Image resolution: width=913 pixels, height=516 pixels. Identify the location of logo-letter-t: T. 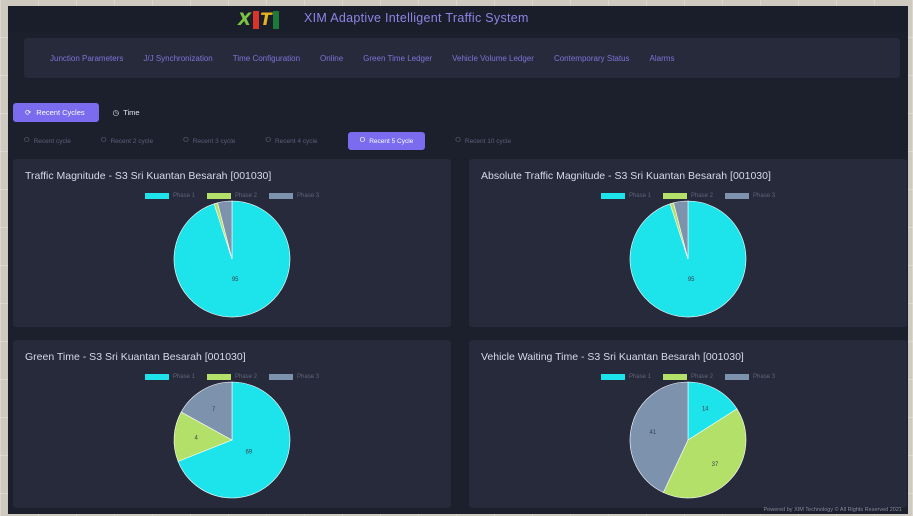
(266, 20).